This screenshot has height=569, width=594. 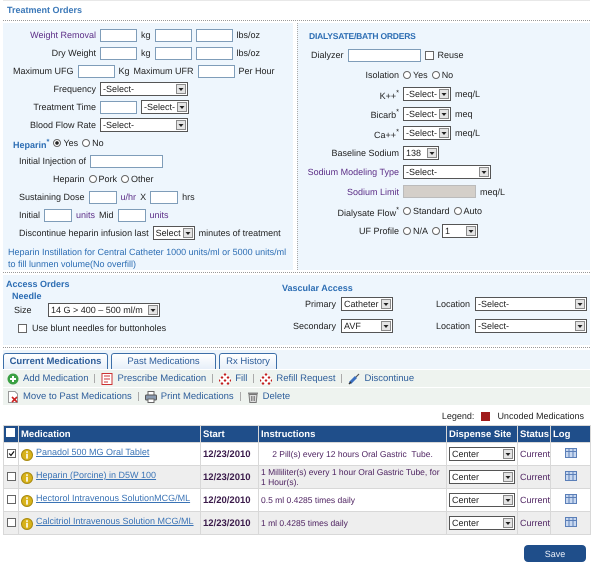 I want to click on toolbar-link: Prescribe Medication, so click(x=161, y=378).